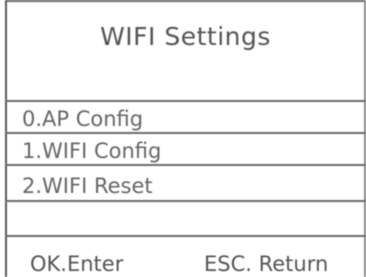 The image size is (366, 277). Describe the element at coordinates (187, 119) in the screenshot. I see `menu-item-ap-config: 0.AP Config` at that location.